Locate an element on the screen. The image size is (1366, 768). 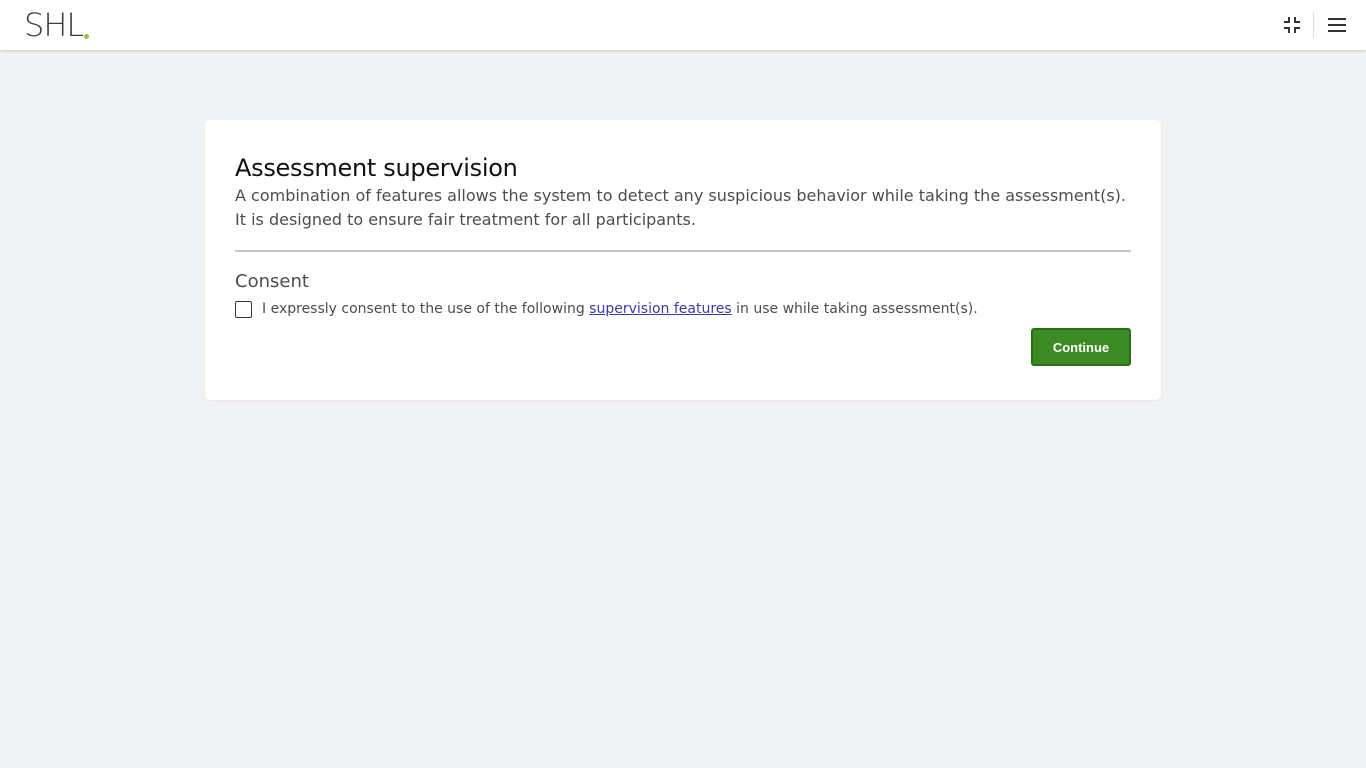
top-bar: SHL is located at coordinates (683, 25).